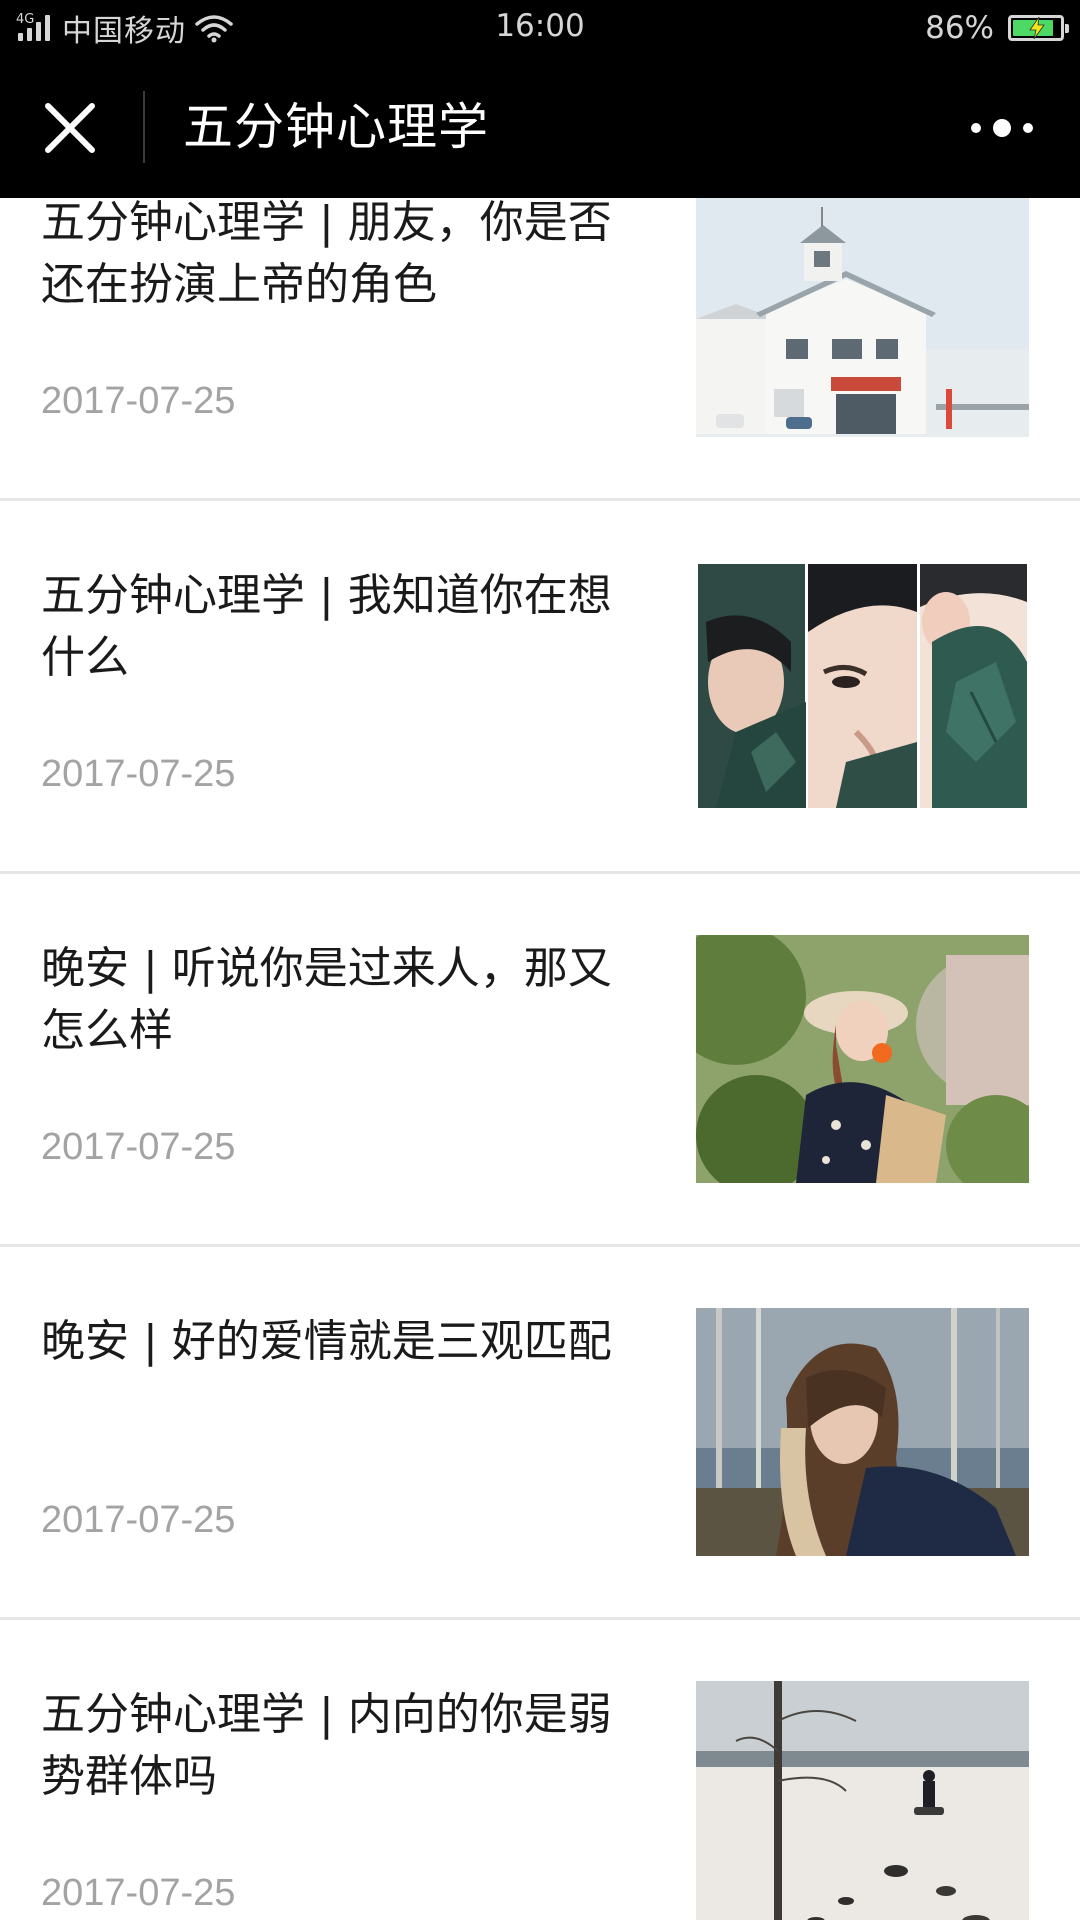 This screenshot has width=1080, height=1920. I want to click on woman-forest-portrait-photo, so click(862, 1432).